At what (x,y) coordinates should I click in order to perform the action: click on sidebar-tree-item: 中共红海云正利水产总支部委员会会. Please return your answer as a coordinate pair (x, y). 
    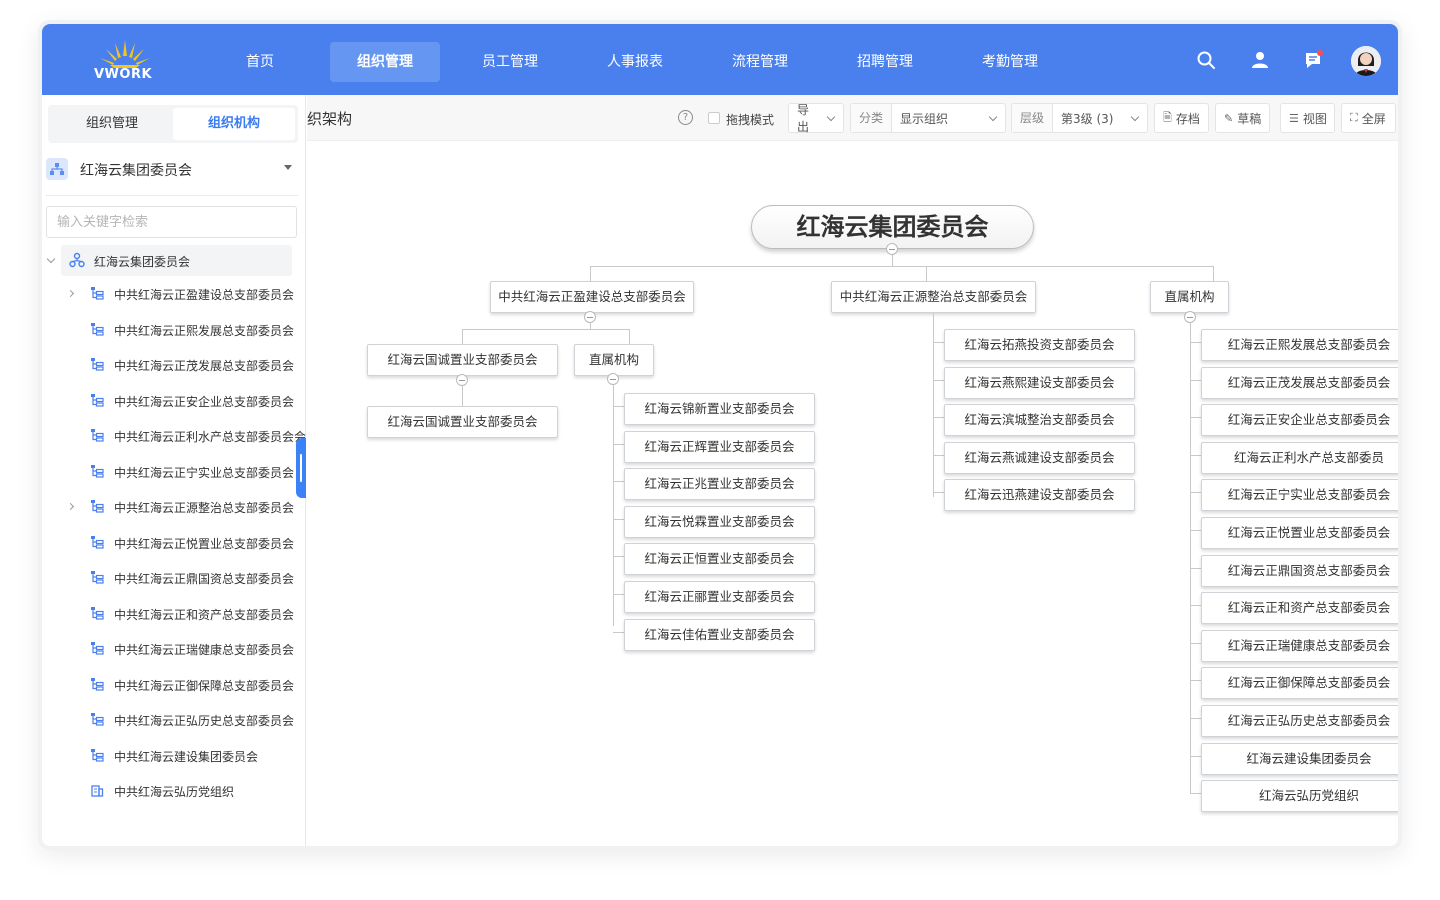
    Looking at the image, I should click on (174, 437).